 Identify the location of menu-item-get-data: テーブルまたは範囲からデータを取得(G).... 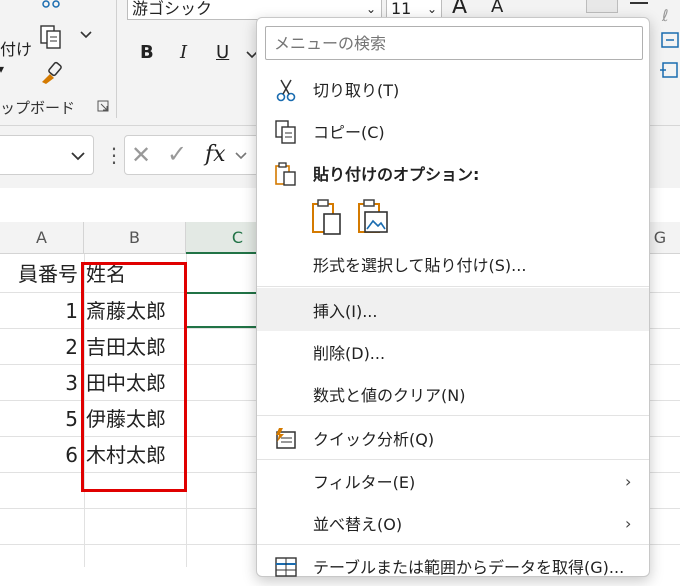
(453, 566).